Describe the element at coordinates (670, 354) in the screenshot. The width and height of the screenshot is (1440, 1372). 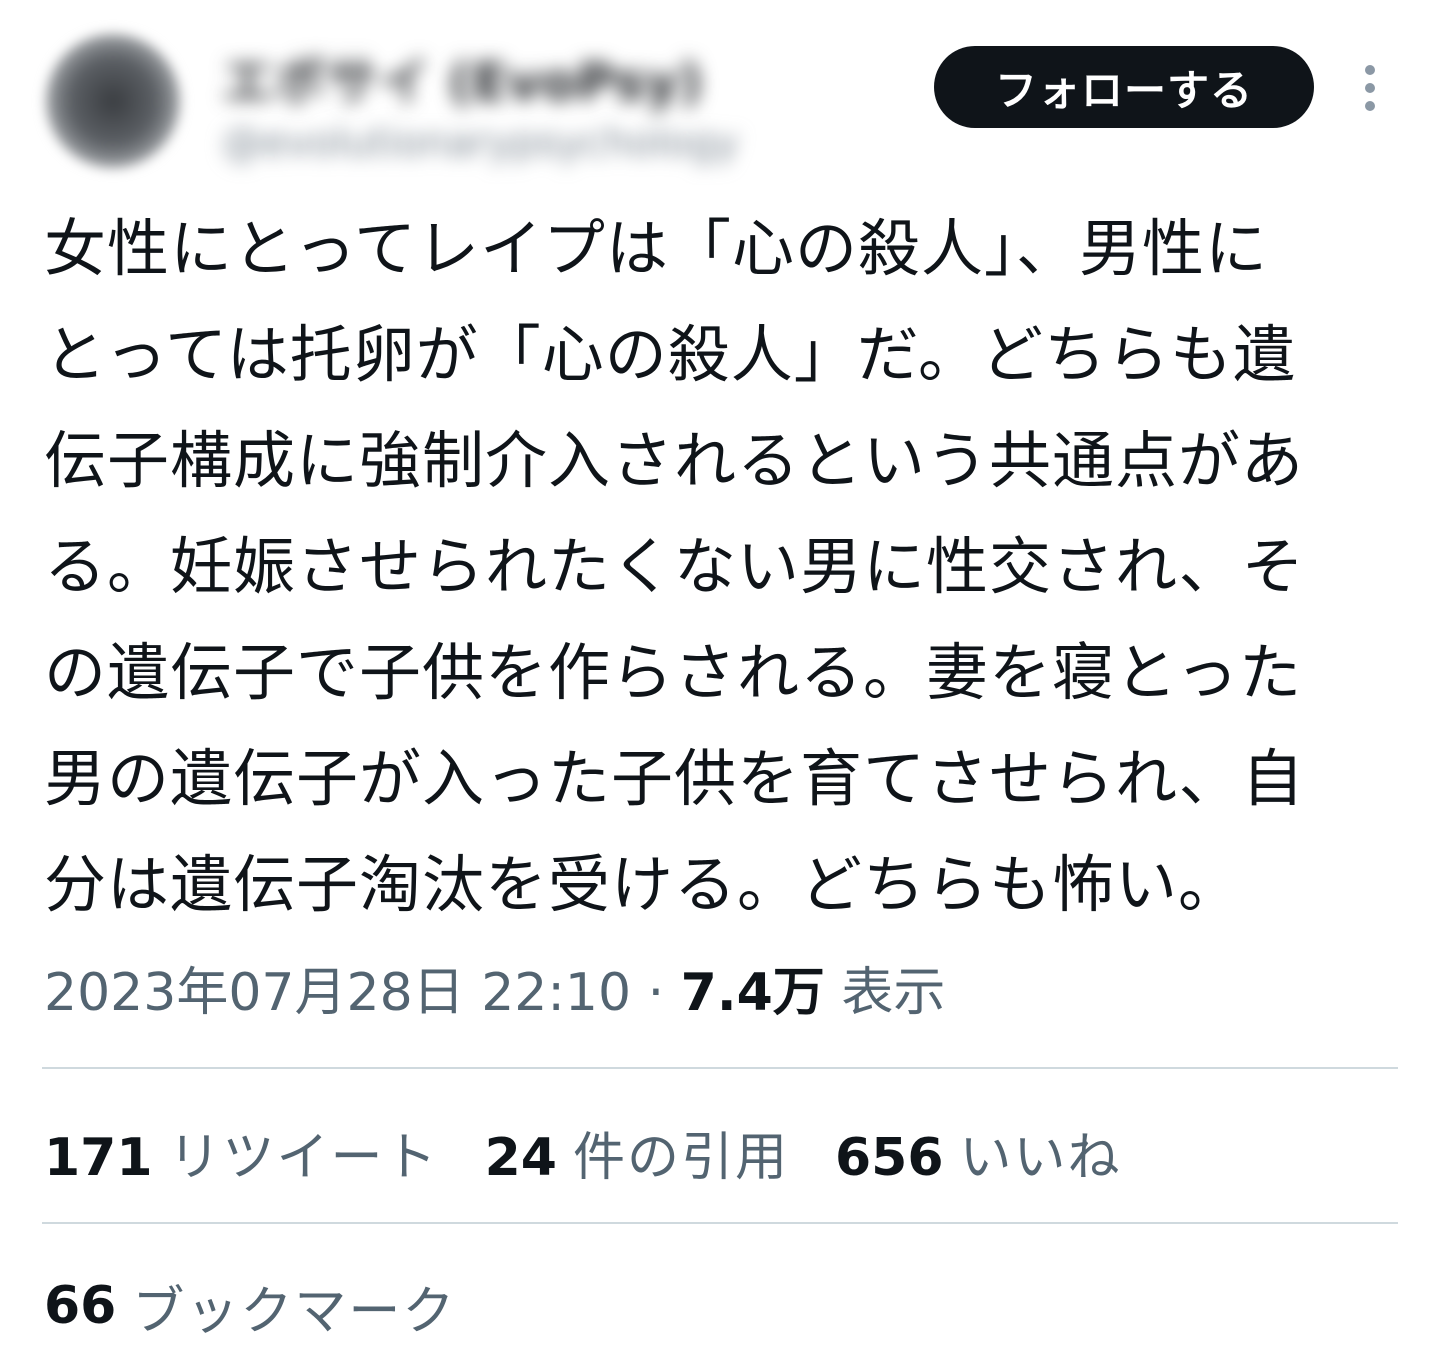
I see `tweet-text-line: とっては托卵が「心の殺人」だ。どちらも遺` at that location.